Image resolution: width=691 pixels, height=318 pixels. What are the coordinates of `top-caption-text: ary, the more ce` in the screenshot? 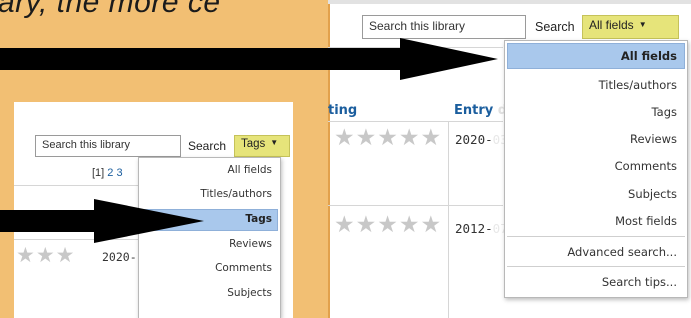 It's located at (110, 9).